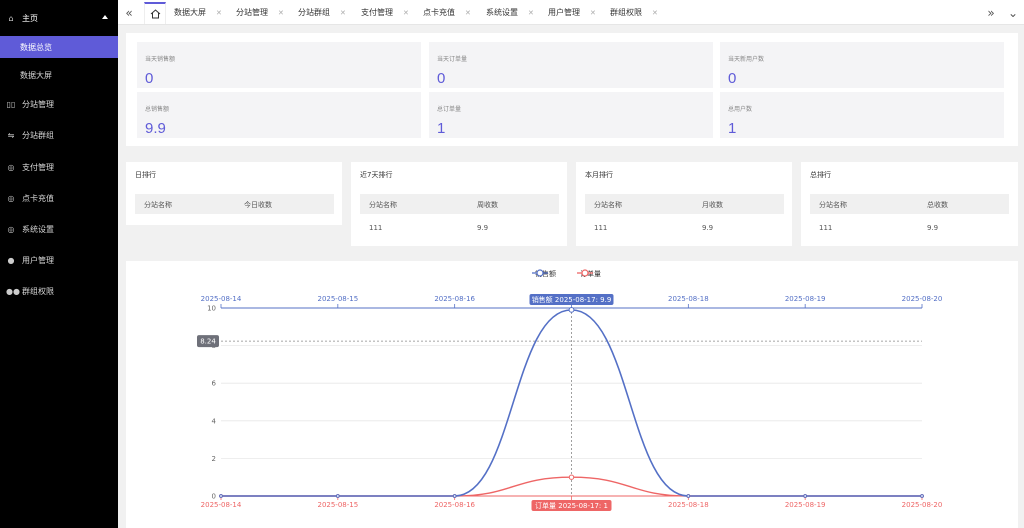 This screenshot has height=528, width=1024. What do you see at coordinates (805, 505) in the screenshot?
I see `x-tick-label-bottom: 2025-08-19` at bounding box center [805, 505].